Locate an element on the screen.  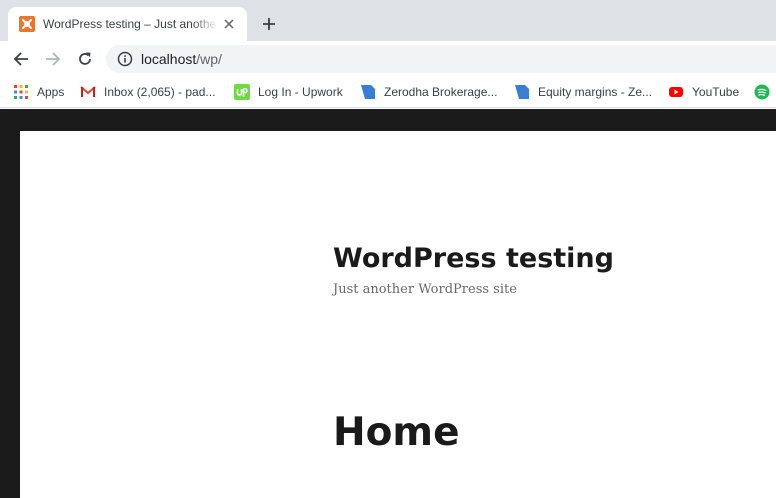
forward-arrow-icon is located at coordinates (53, 59).